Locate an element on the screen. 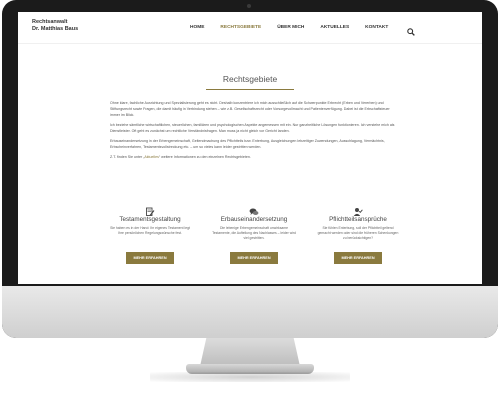  nav-item-ueber-mich: ÜBER MICH is located at coordinates (290, 27).